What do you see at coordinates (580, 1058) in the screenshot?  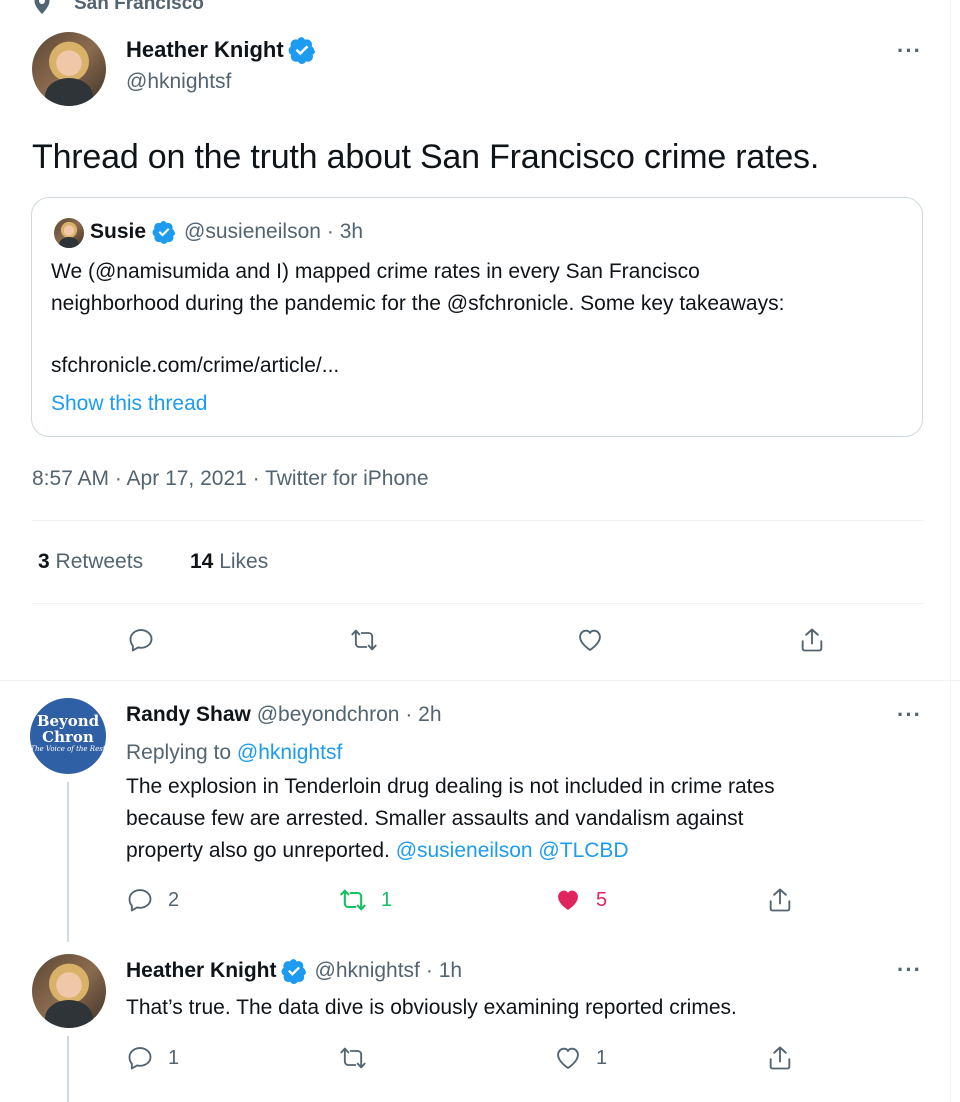 I see `like-button: 1` at bounding box center [580, 1058].